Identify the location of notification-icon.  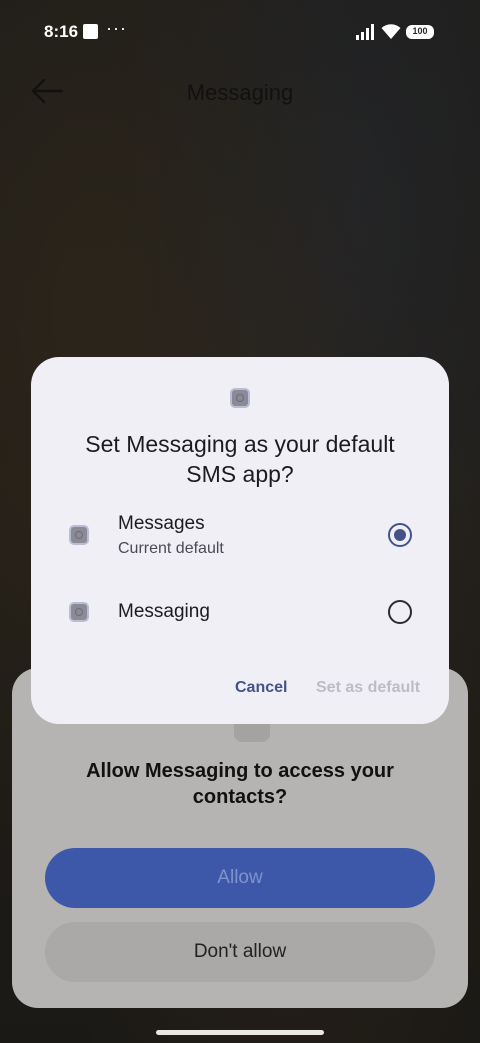
(90, 31).